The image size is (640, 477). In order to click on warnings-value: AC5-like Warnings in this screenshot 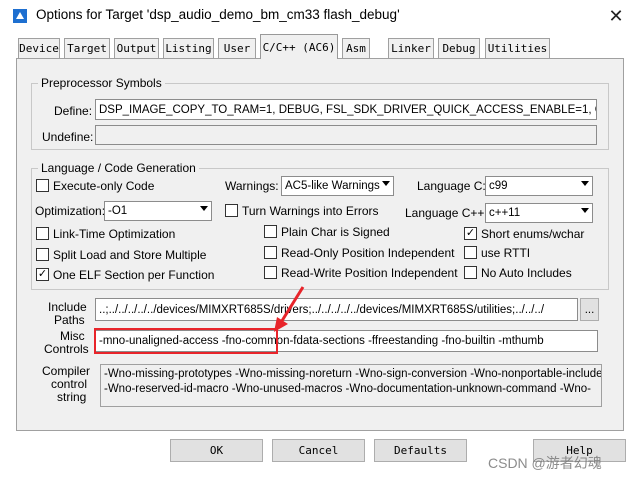, I will do `click(332, 186)`.